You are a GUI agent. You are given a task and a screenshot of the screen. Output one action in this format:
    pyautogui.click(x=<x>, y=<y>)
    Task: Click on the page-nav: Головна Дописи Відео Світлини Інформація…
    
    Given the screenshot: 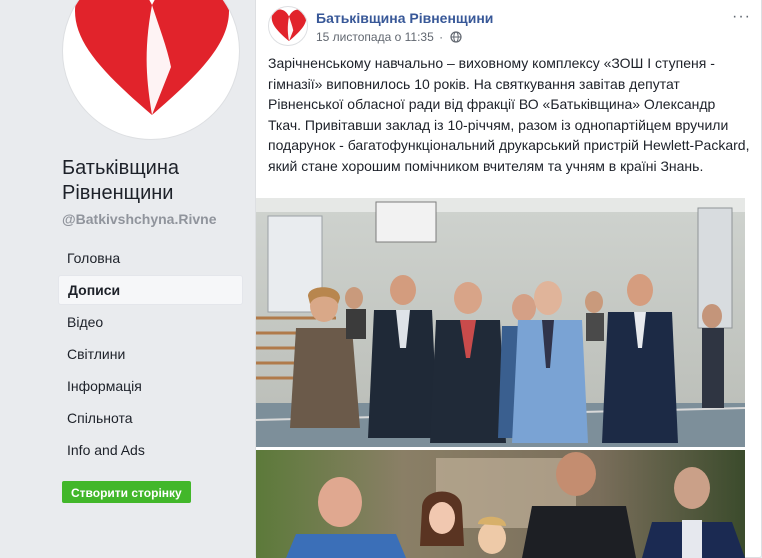 What is the action you would take?
    pyautogui.click(x=150, y=355)
    